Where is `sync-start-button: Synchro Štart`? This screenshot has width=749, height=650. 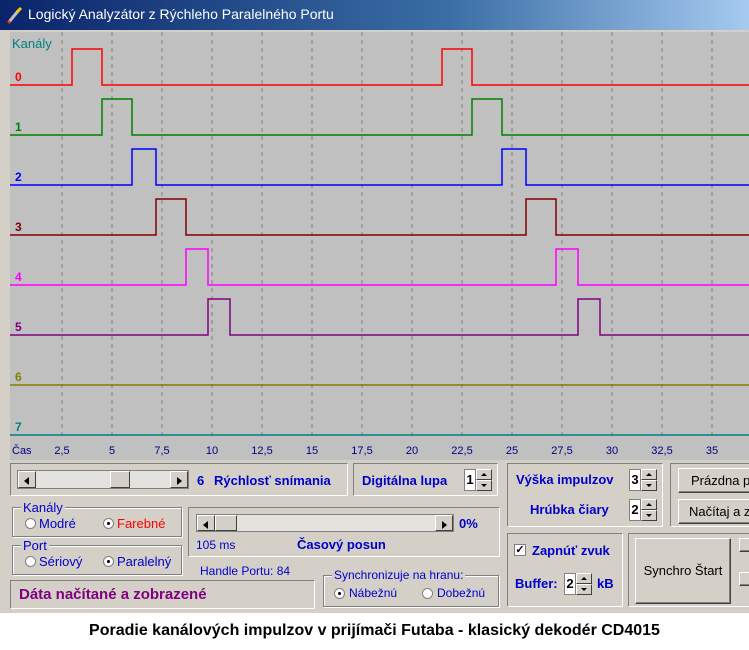 sync-start-button: Synchro Štart is located at coordinates (683, 571).